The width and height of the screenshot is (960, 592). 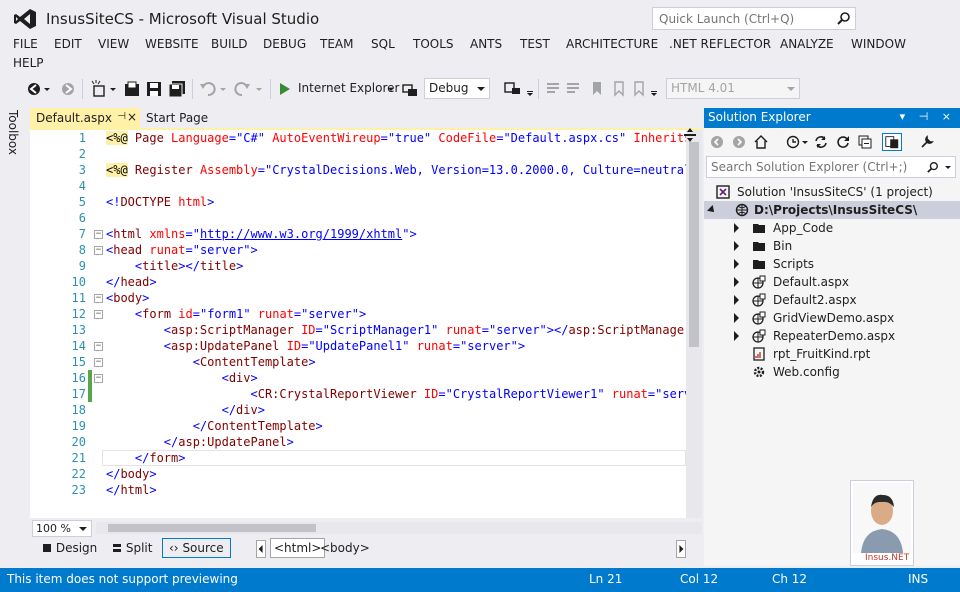 I want to click on tree-item: Default.aspx, so click(x=832, y=282).